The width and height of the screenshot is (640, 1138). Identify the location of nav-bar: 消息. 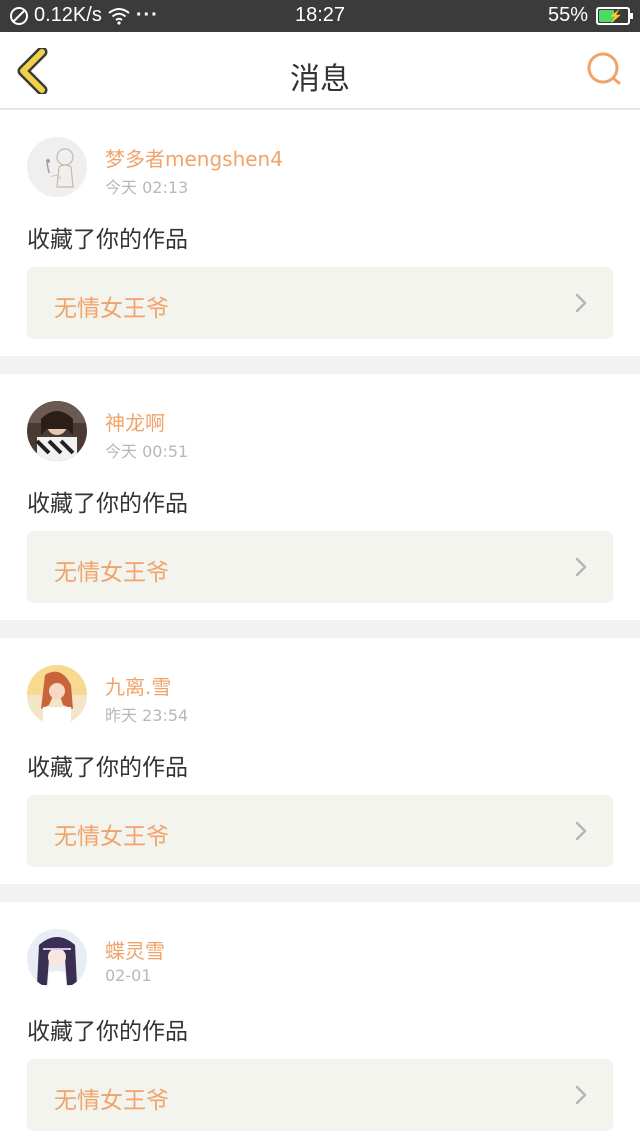
(320, 71).